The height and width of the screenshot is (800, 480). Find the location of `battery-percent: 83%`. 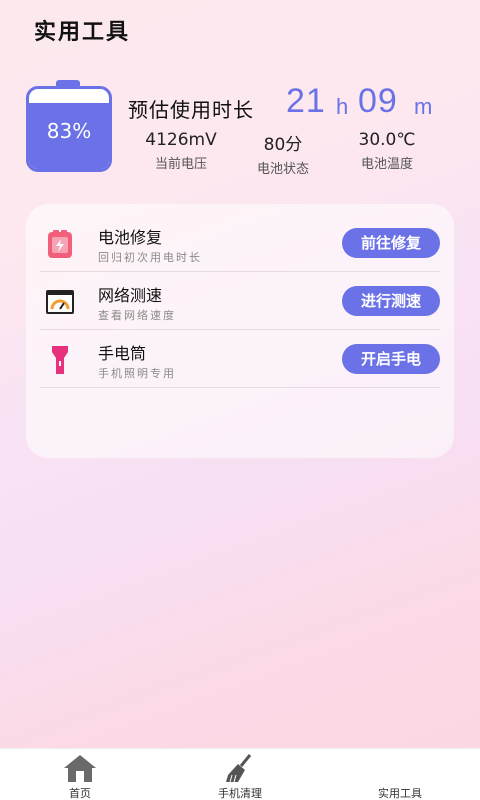

battery-percent: 83% is located at coordinates (69, 131).